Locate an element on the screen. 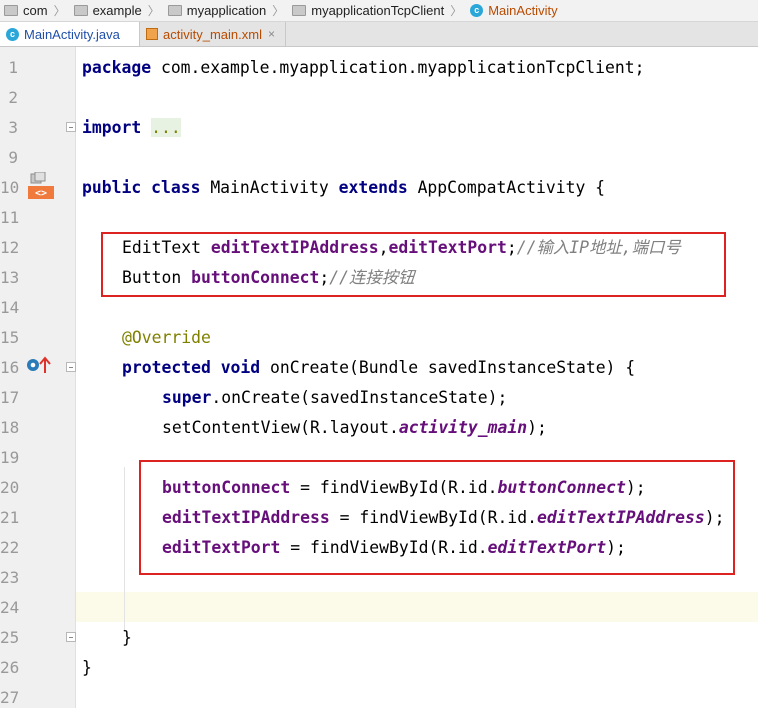 The height and width of the screenshot is (713, 758). class-name: MainActivity is located at coordinates (269, 187).